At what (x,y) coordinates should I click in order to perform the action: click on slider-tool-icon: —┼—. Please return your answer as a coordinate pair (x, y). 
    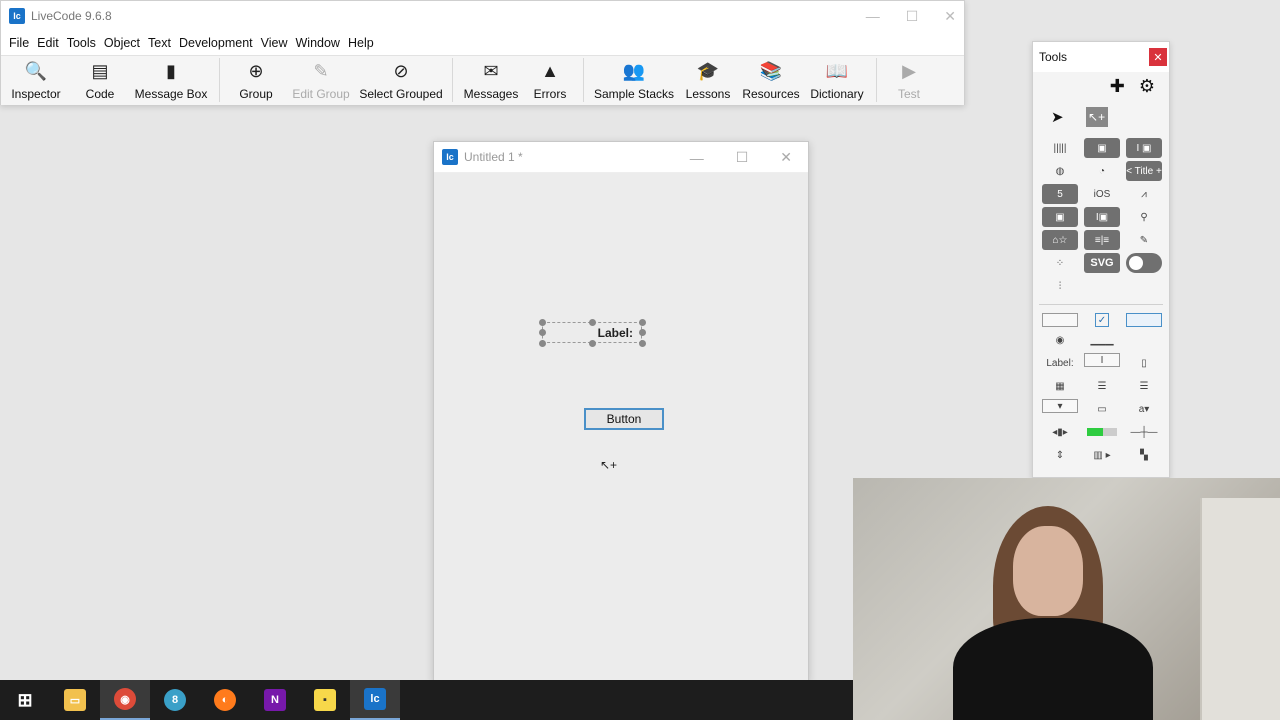
    Looking at the image, I should click on (1144, 432).